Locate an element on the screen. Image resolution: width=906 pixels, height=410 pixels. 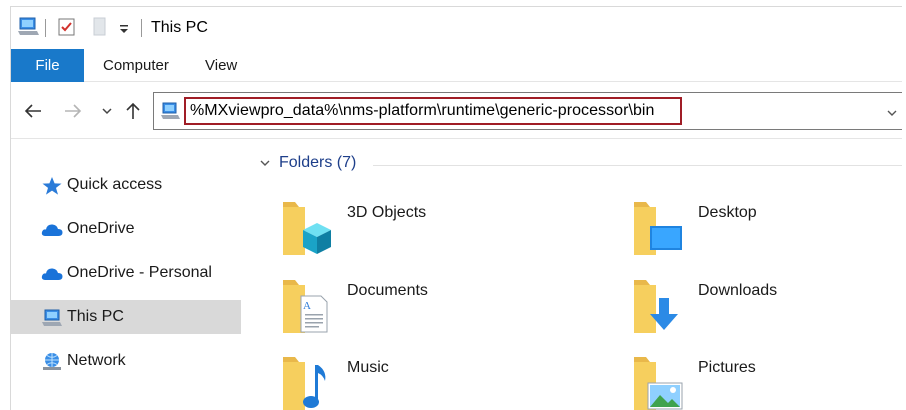
tab-file: File is located at coordinates (47, 65).